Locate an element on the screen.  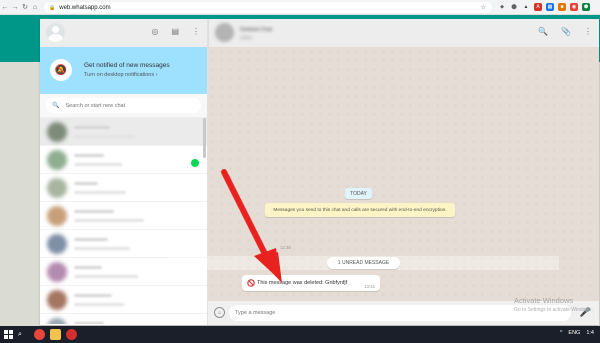
chat-list-scrollbar is located at coordinates (204, 138).